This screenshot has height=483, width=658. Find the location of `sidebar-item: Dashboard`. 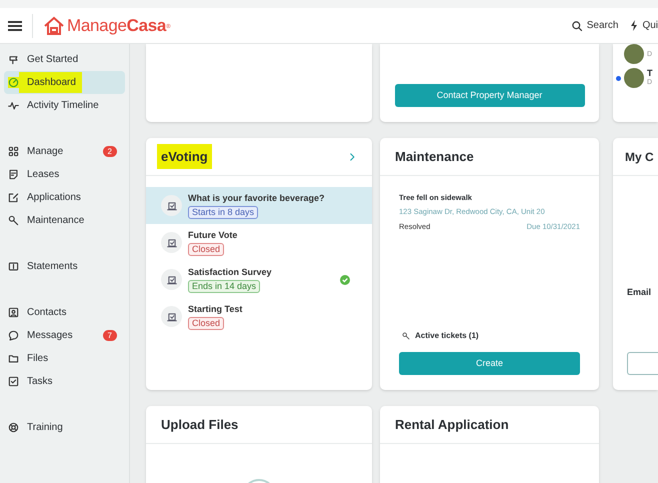

sidebar-item: Dashboard is located at coordinates (64, 82).